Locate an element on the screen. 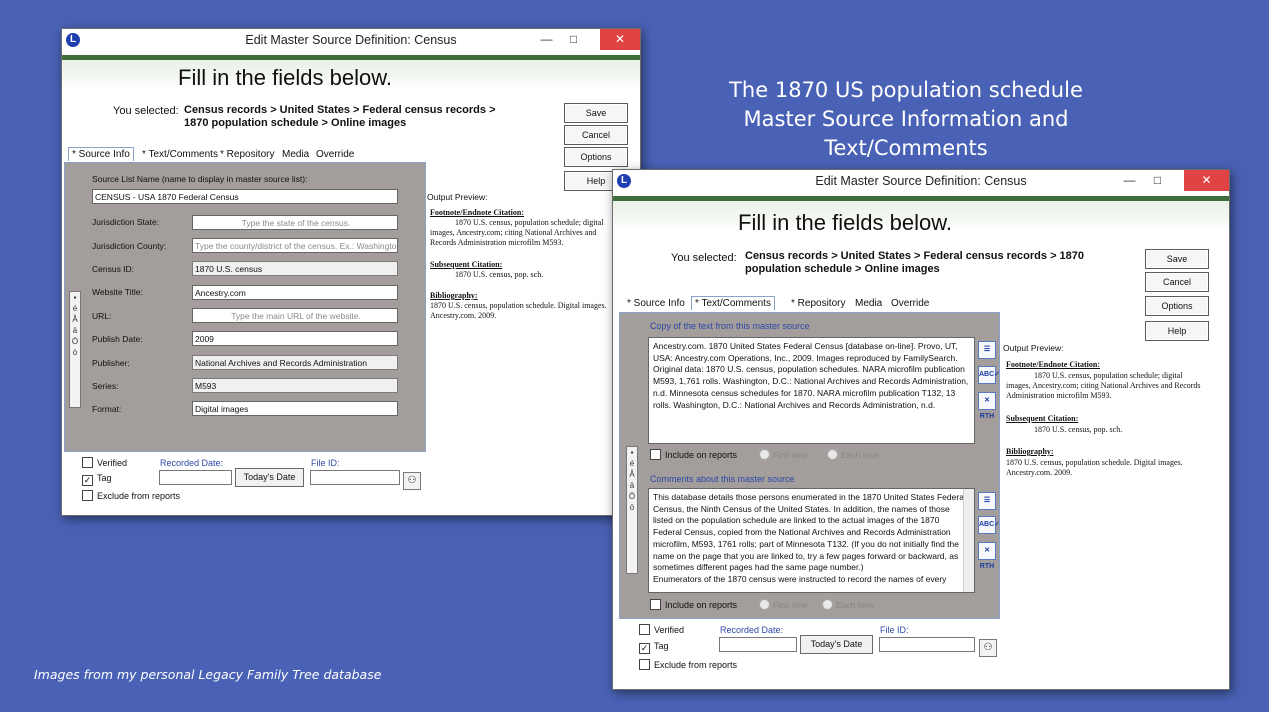 The image size is (1269, 712). url-input: Type the main URL of the website. is located at coordinates (295, 315).